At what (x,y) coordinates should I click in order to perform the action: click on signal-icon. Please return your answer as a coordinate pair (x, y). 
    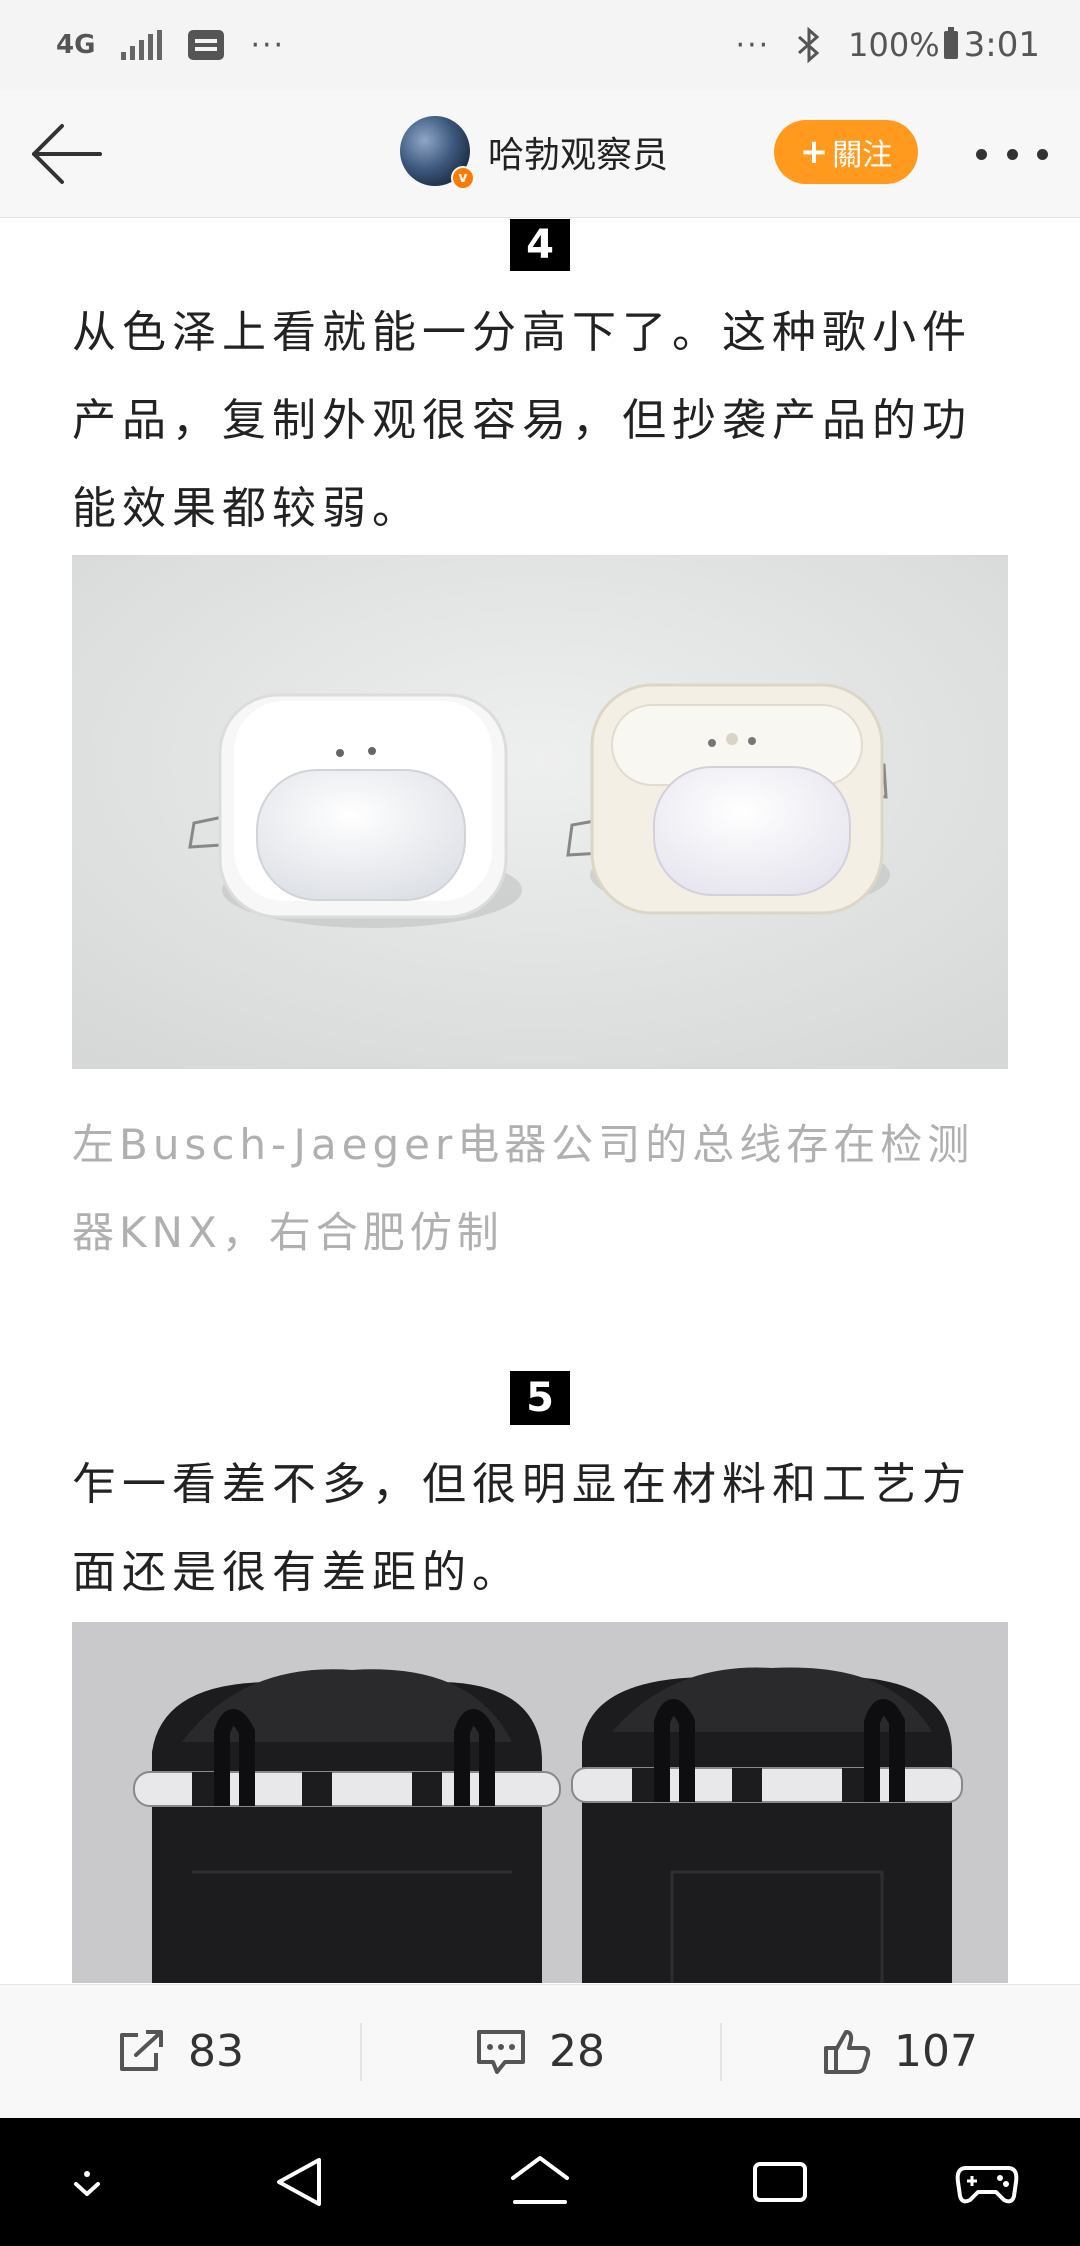
    Looking at the image, I should click on (142, 45).